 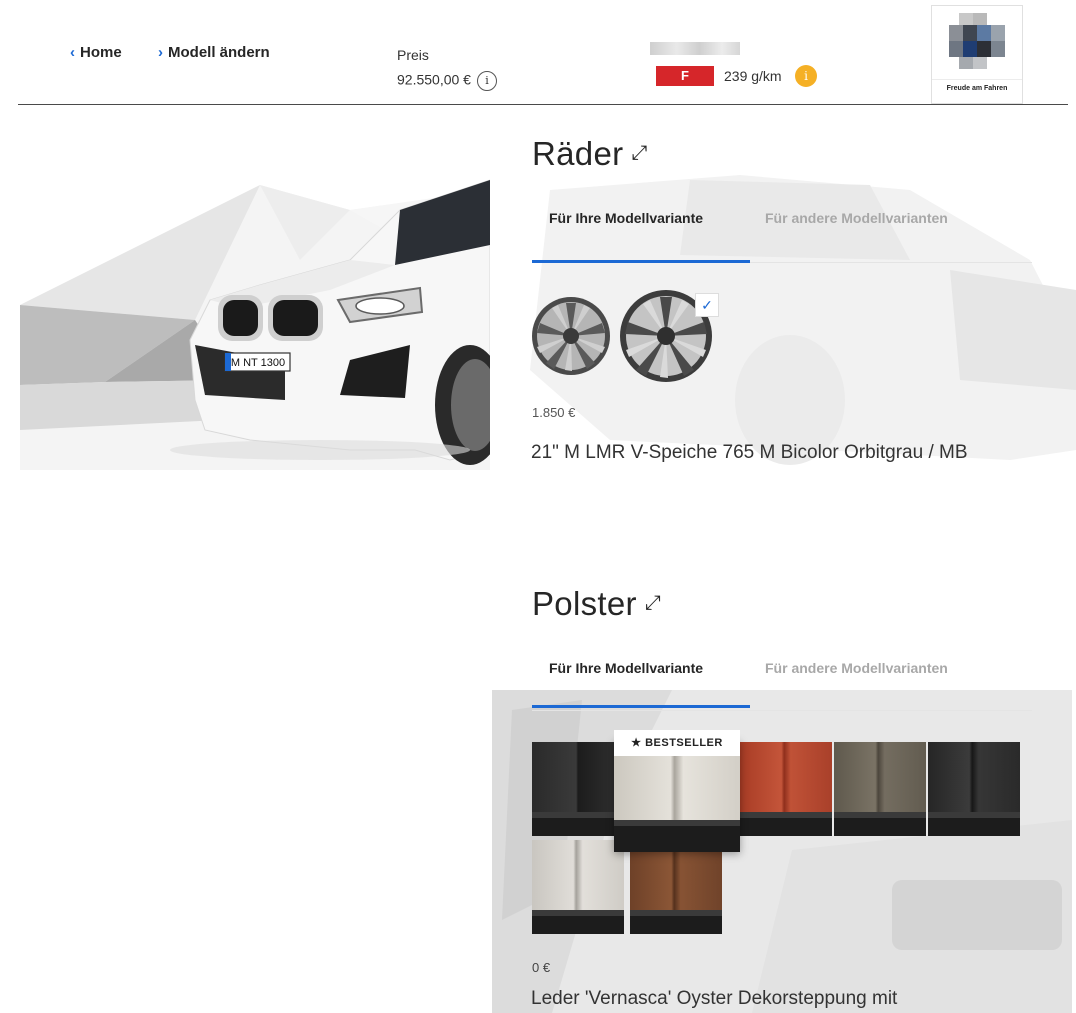 What do you see at coordinates (413, 55) in the screenshot?
I see `price-label: Preis` at bounding box center [413, 55].